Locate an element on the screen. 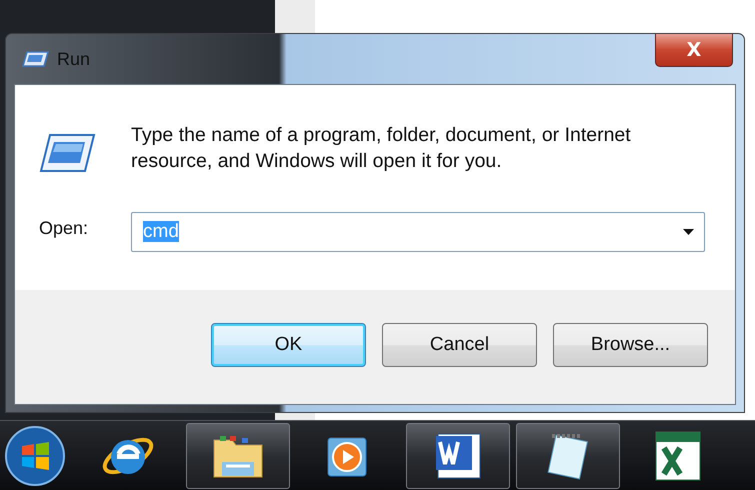 The width and height of the screenshot is (755, 490). dropdown-arrow-icon is located at coordinates (688, 232).